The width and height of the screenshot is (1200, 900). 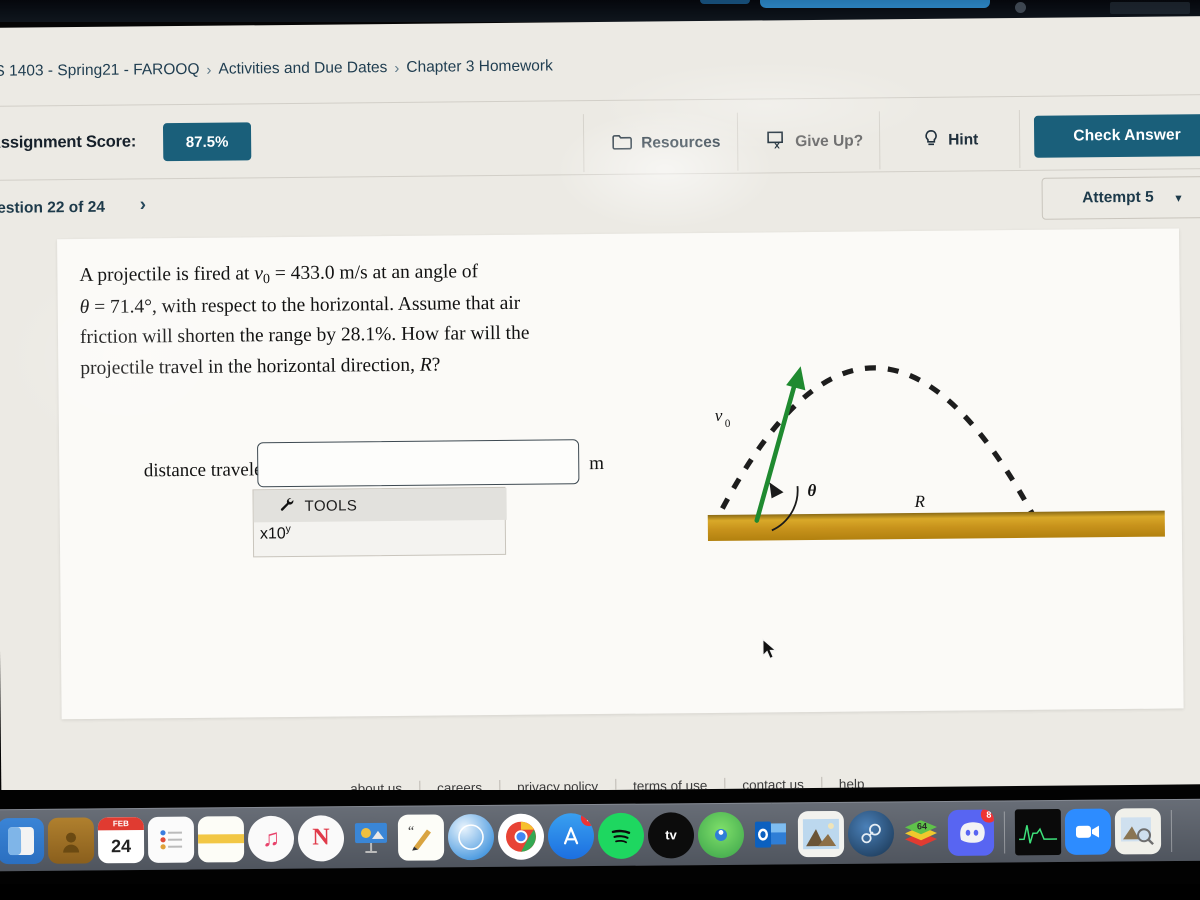 I want to click on dock-icon-calendar: FEB 24, so click(x=121, y=839).